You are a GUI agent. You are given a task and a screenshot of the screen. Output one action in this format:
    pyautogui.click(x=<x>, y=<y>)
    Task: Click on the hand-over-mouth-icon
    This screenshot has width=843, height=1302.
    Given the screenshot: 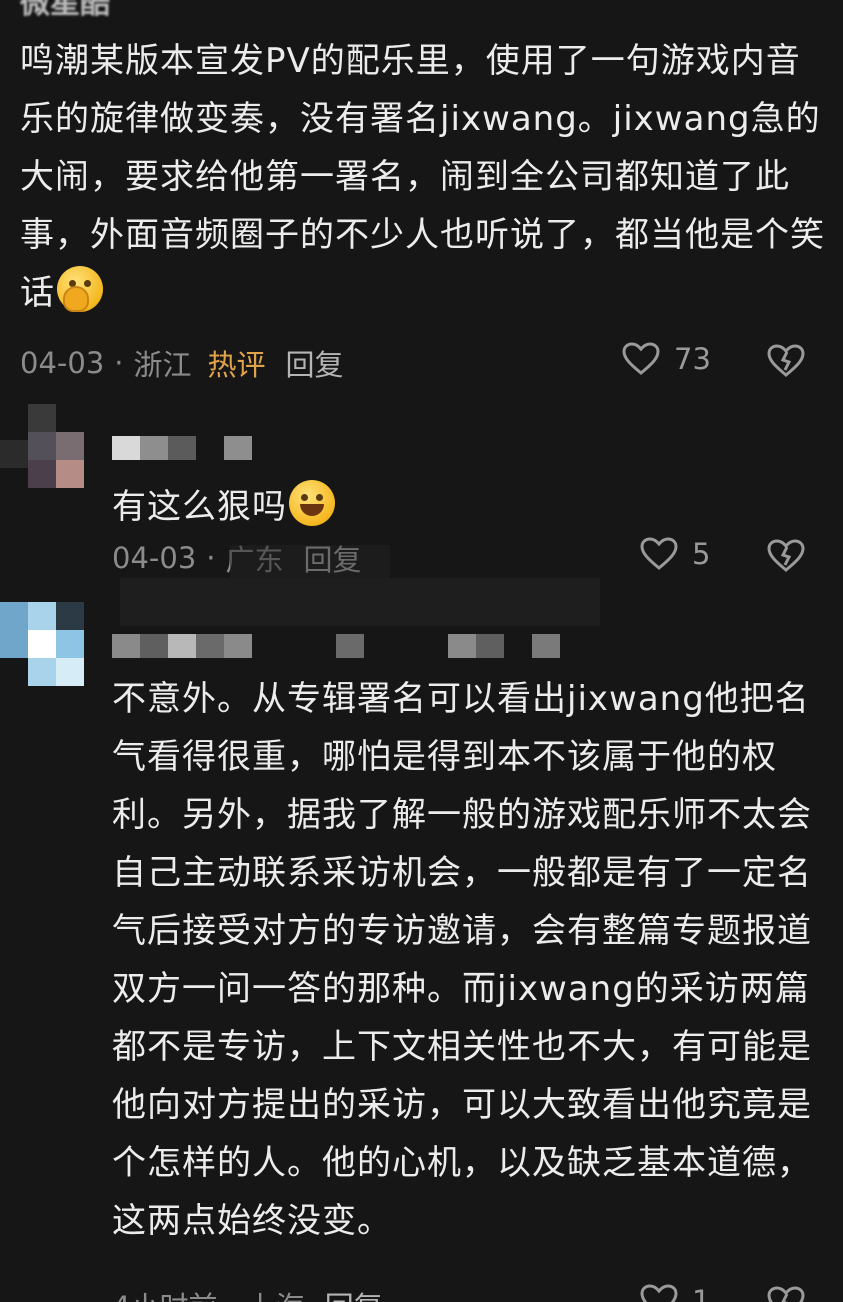 What is the action you would take?
    pyautogui.click(x=80, y=289)
    